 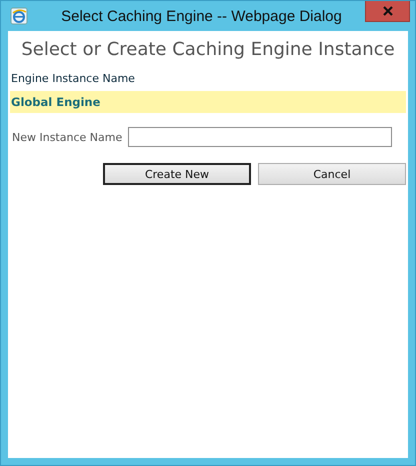 I want to click on close-icon, so click(x=387, y=11).